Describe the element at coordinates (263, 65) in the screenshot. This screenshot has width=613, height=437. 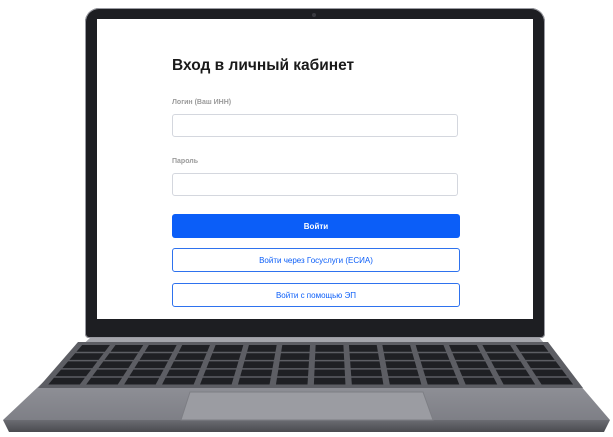
I see `page-title: Вход в личный кабинет` at that location.